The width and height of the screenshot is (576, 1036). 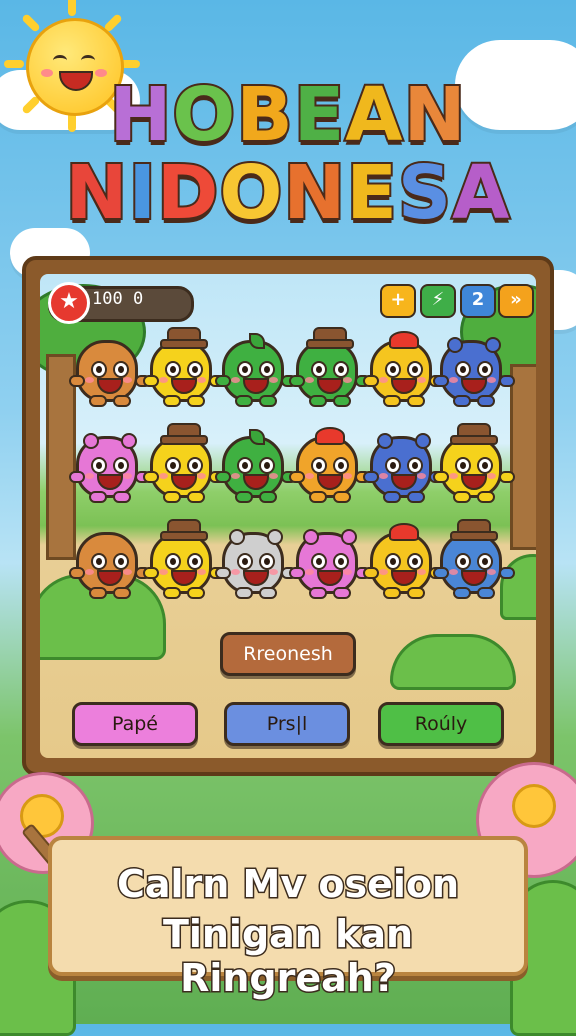 What do you see at coordinates (441, 724) in the screenshot?
I see `rouly-button: Roúly` at bounding box center [441, 724].